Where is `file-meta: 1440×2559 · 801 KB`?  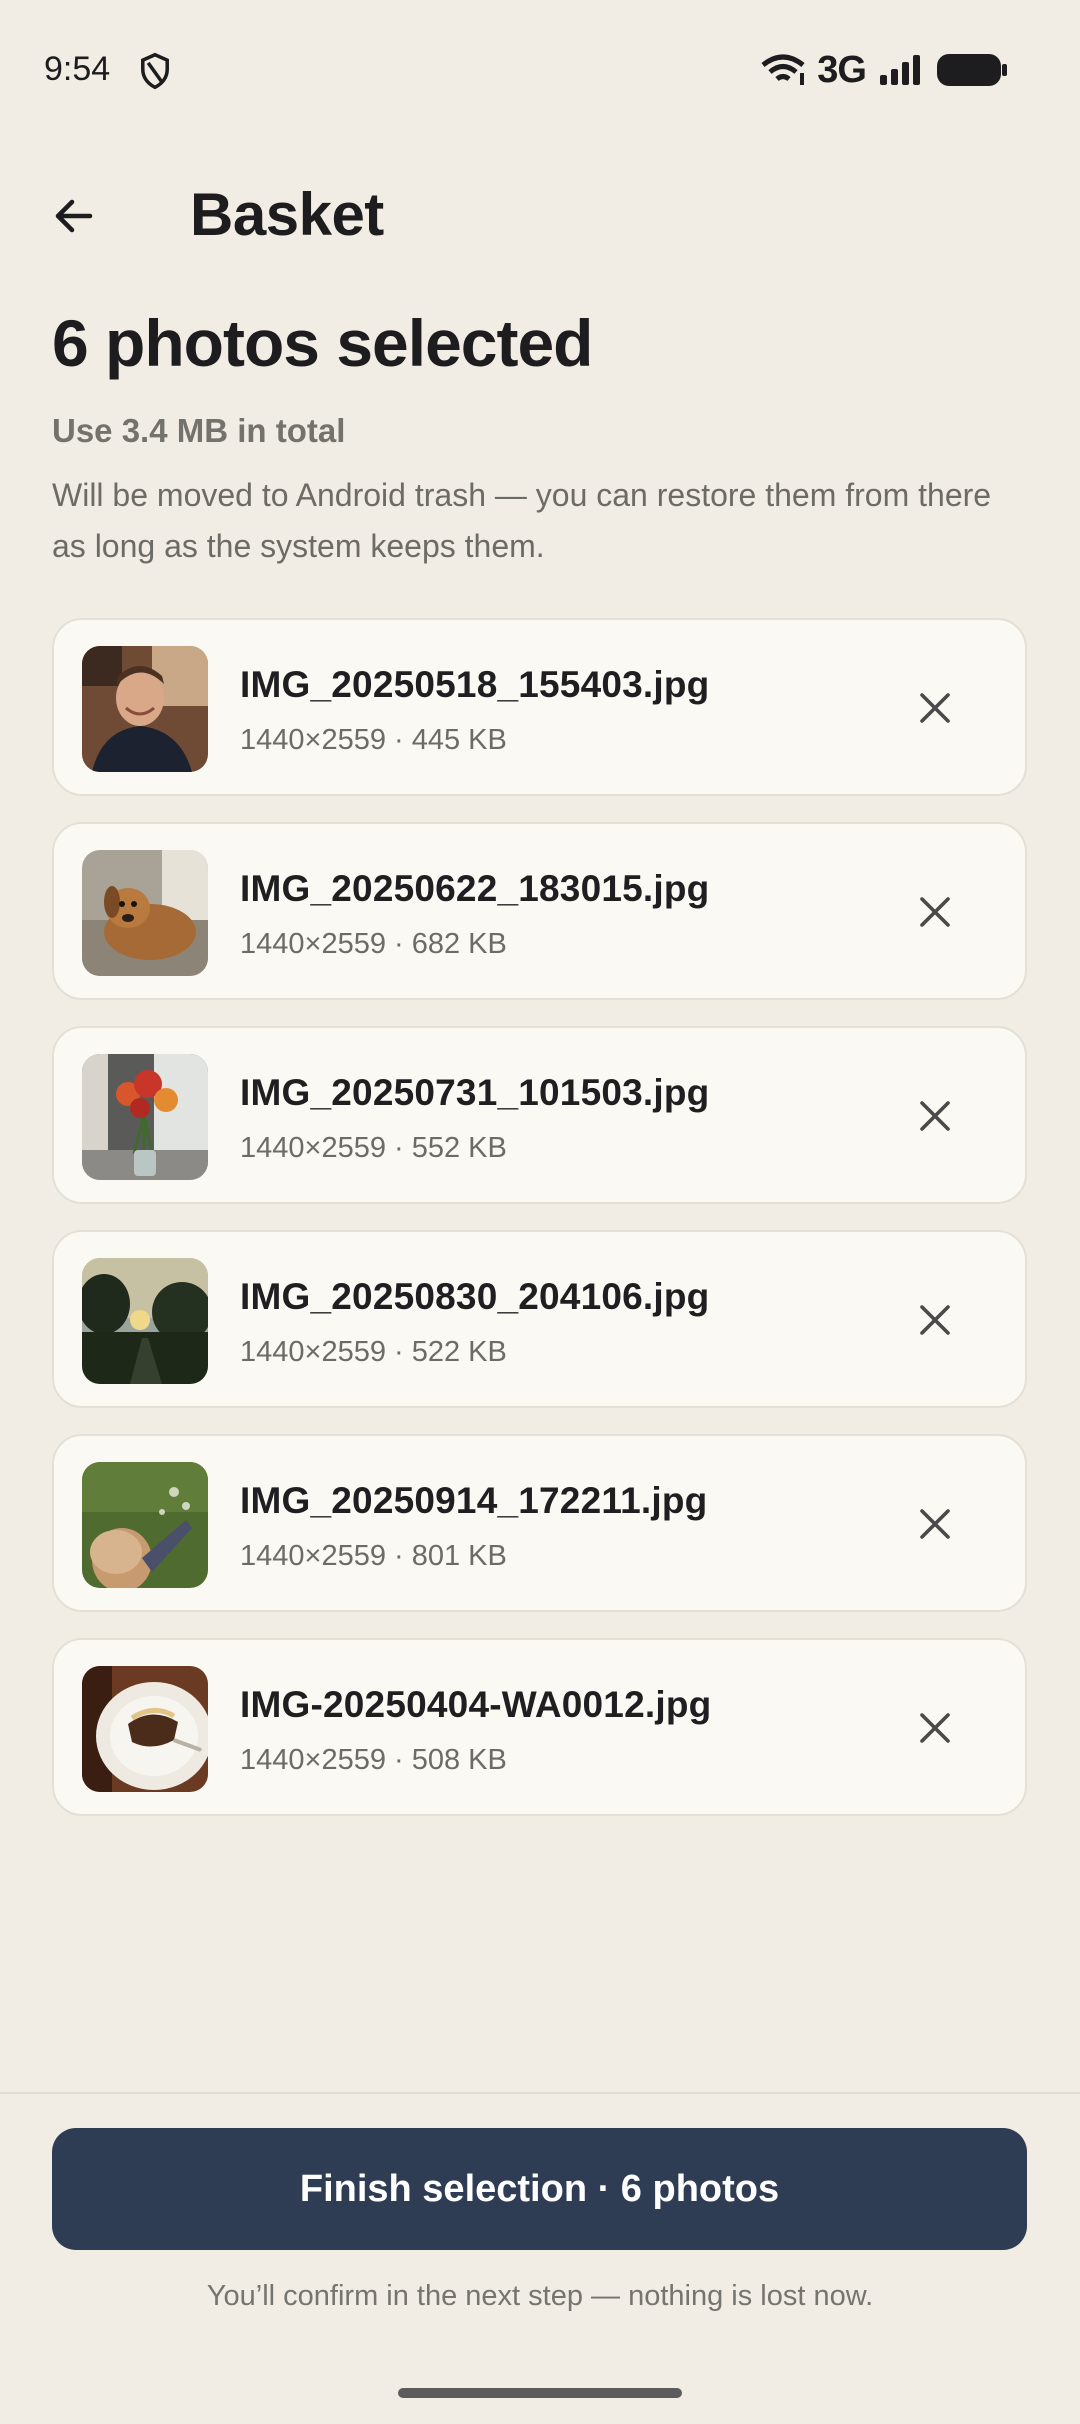
file-meta: 1440×2559 · 801 KB is located at coordinates (373, 1556).